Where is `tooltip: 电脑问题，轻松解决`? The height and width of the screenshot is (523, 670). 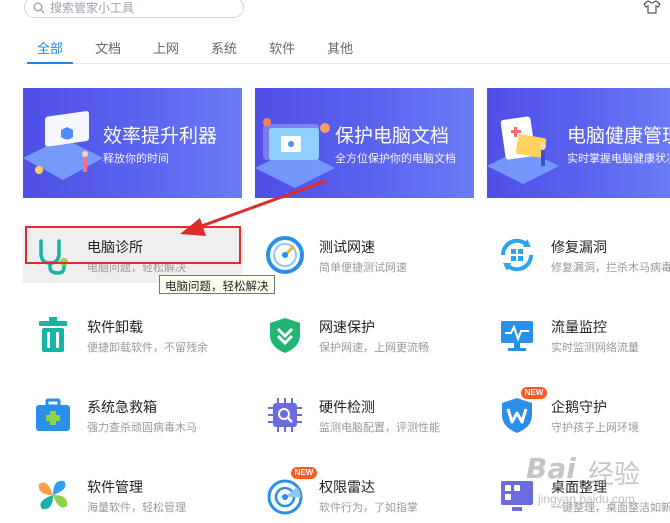 tooltip: 电脑问题，轻松解决 is located at coordinates (217, 284).